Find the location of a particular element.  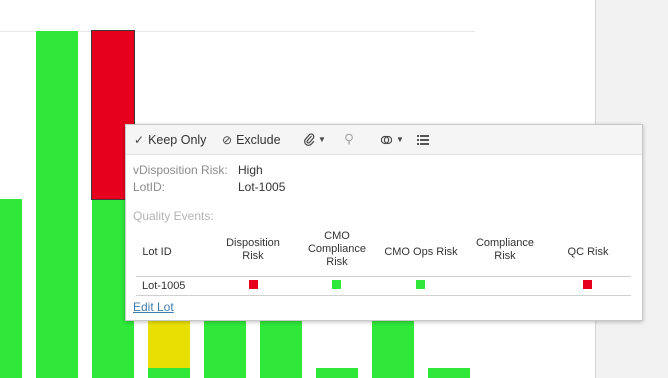

column-header-qc-risk: QC Risk is located at coordinates (588, 252).